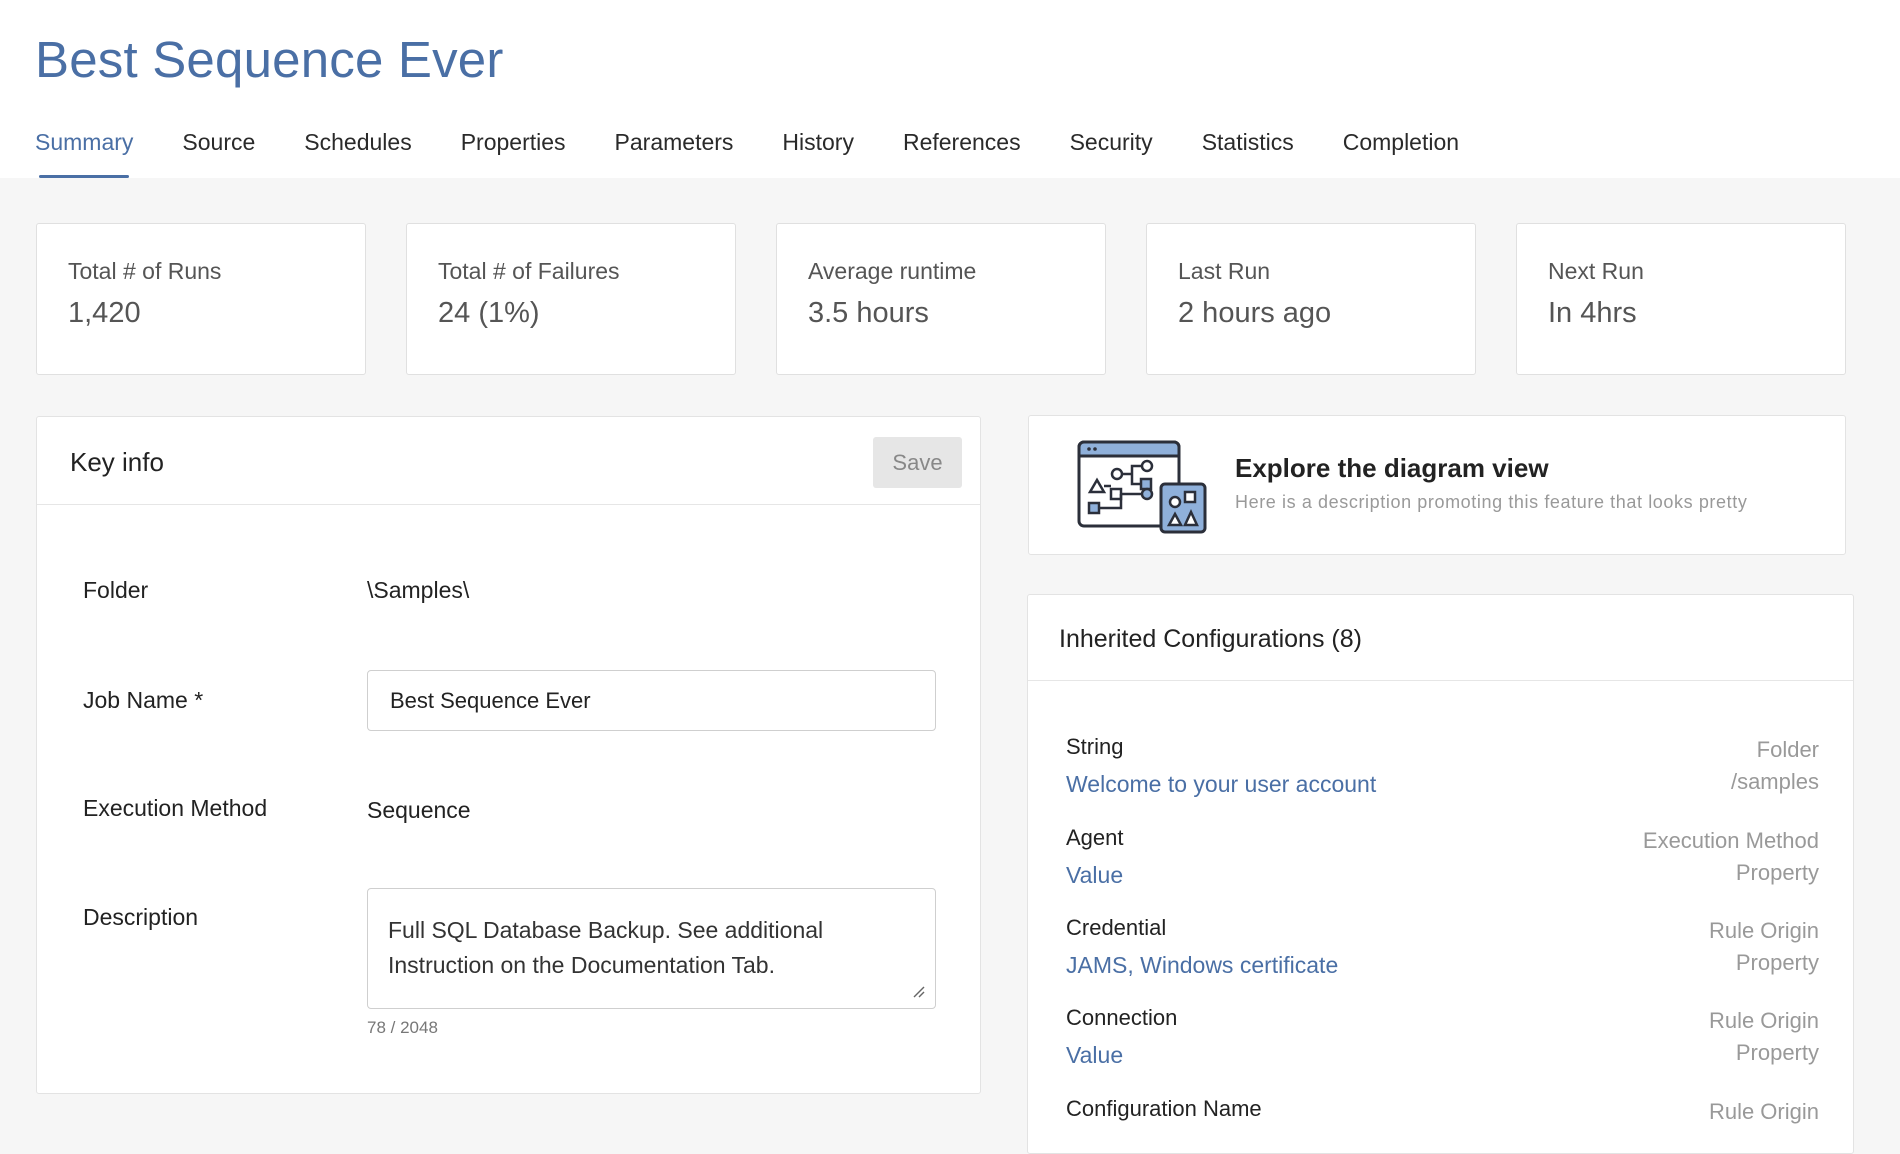  Describe the element at coordinates (513, 151) in the screenshot. I see `tab-properties: Properties` at that location.